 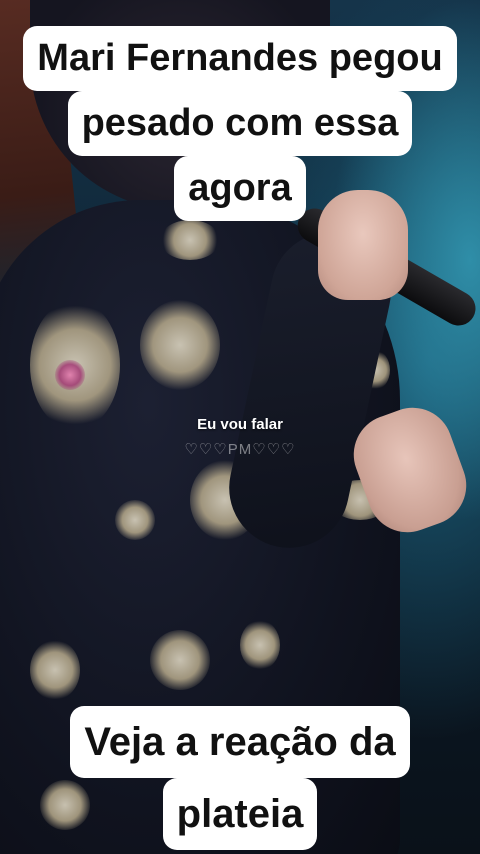 What do you see at coordinates (240, 188) in the screenshot?
I see `top-caption-line3: agora` at bounding box center [240, 188].